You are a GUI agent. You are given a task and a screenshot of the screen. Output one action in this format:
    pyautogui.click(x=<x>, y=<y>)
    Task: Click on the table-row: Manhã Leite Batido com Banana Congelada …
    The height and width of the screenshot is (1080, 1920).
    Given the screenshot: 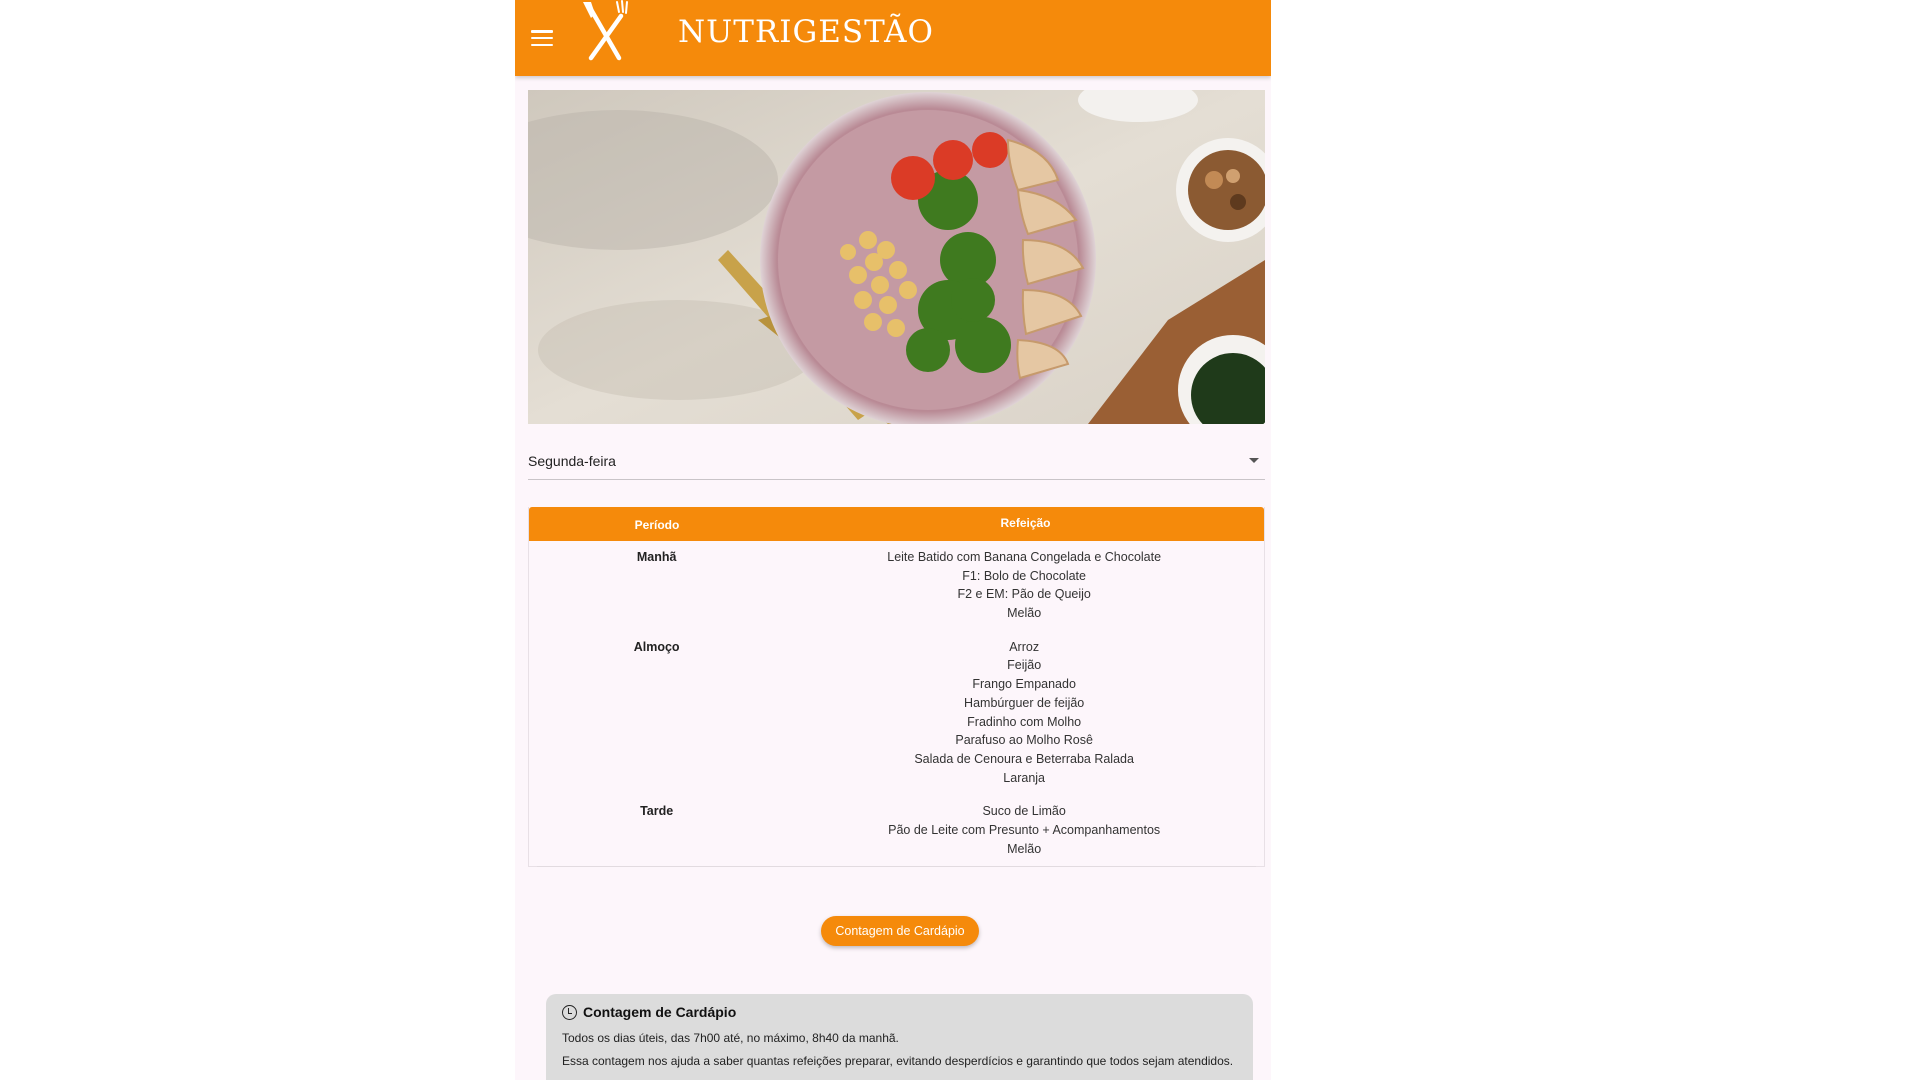 What is the action you would take?
    pyautogui.click(x=896, y=585)
    